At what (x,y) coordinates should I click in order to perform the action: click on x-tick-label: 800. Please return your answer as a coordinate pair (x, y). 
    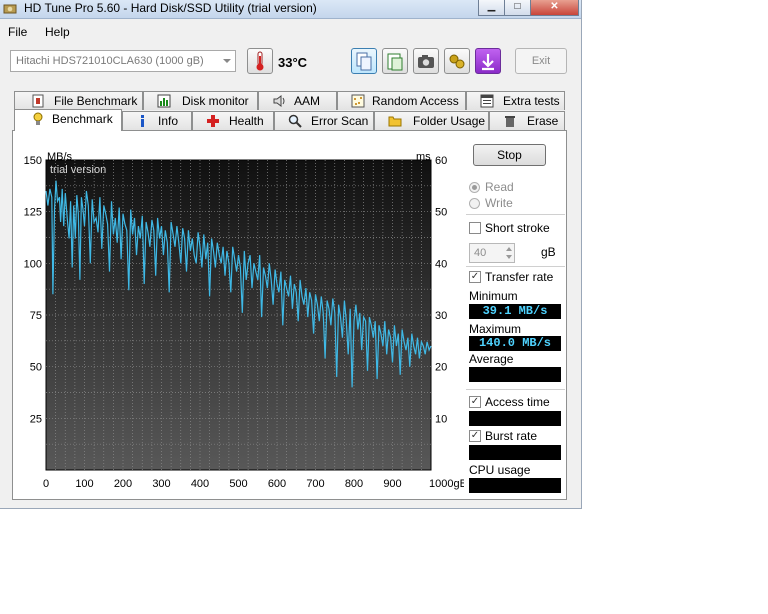
    Looking at the image, I should click on (354, 484).